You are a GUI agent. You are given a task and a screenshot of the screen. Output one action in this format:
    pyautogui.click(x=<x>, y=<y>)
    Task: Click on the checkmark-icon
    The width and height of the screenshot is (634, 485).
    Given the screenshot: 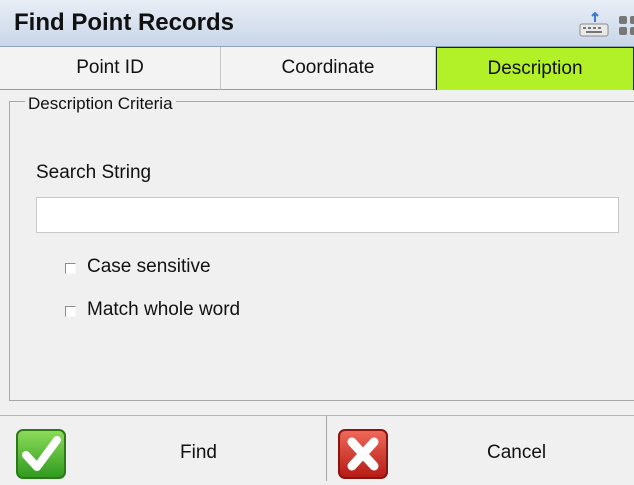 What is the action you would take?
    pyautogui.click(x=41, y=454)
    